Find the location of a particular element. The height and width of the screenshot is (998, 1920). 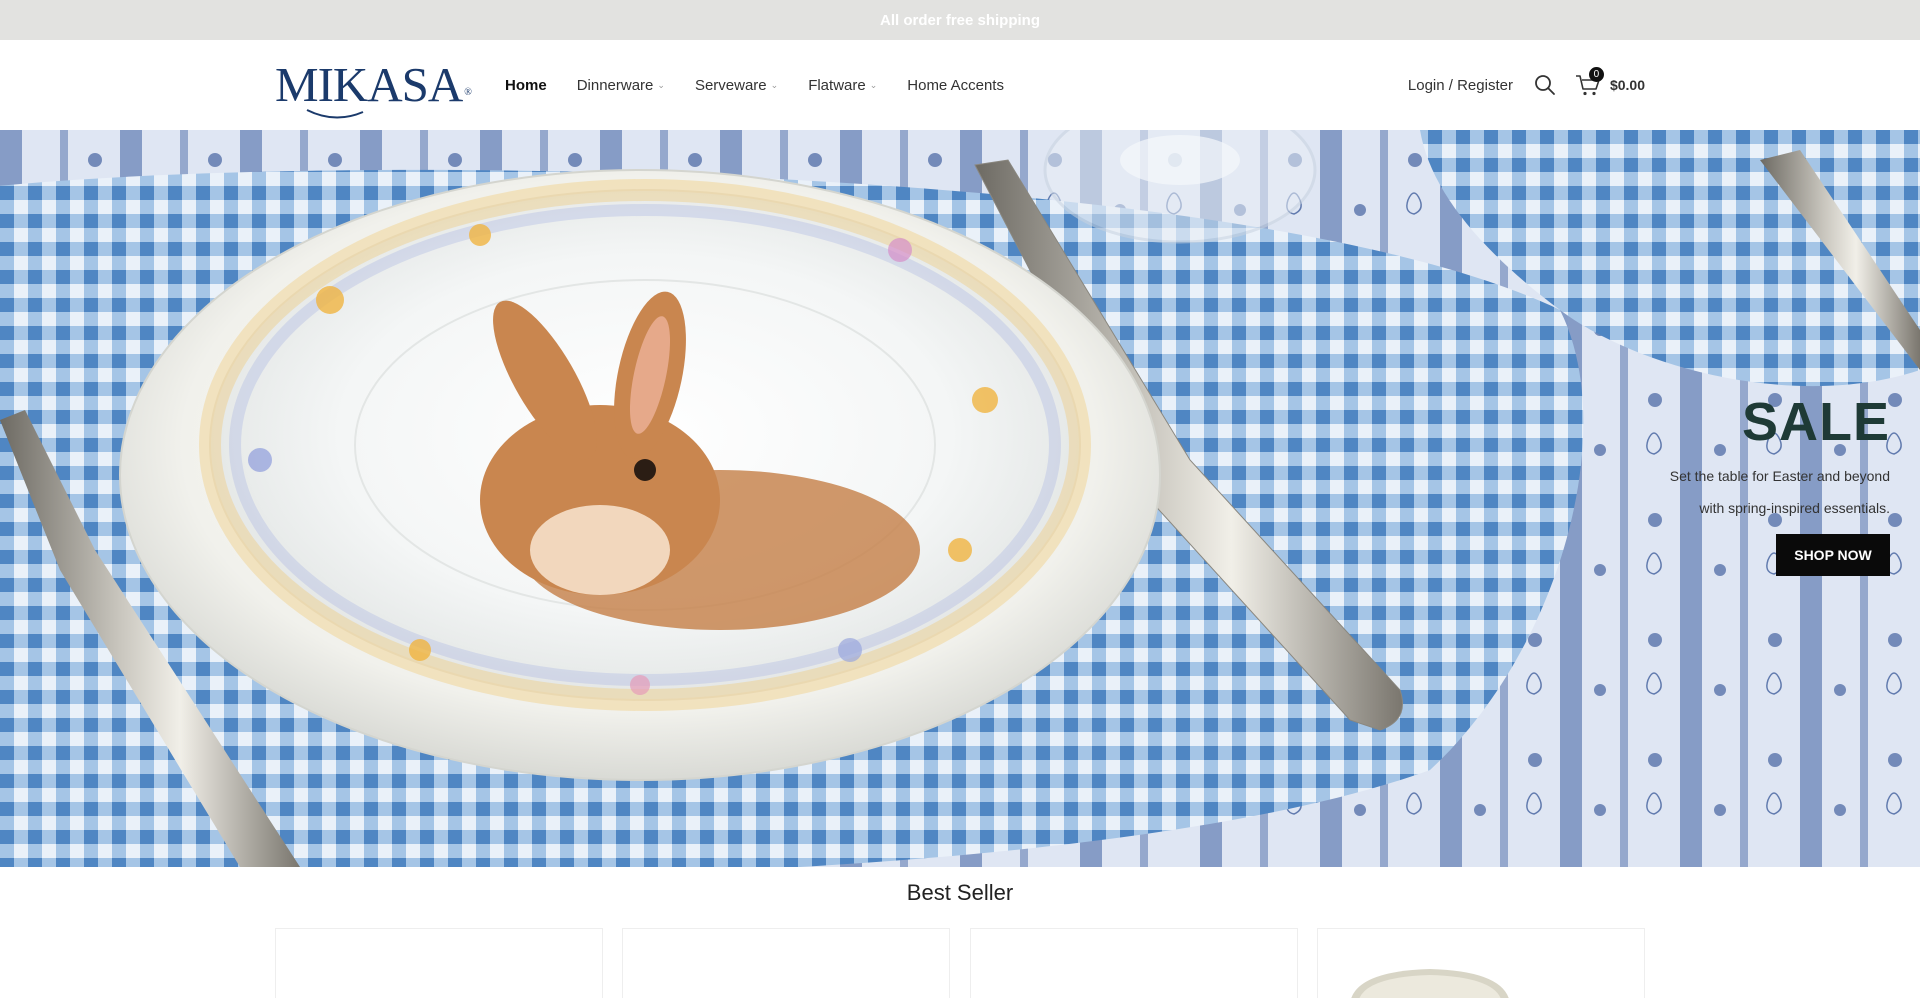

nav-item-flatware: Flatware ⌄ is located at coordinates (842, 85).